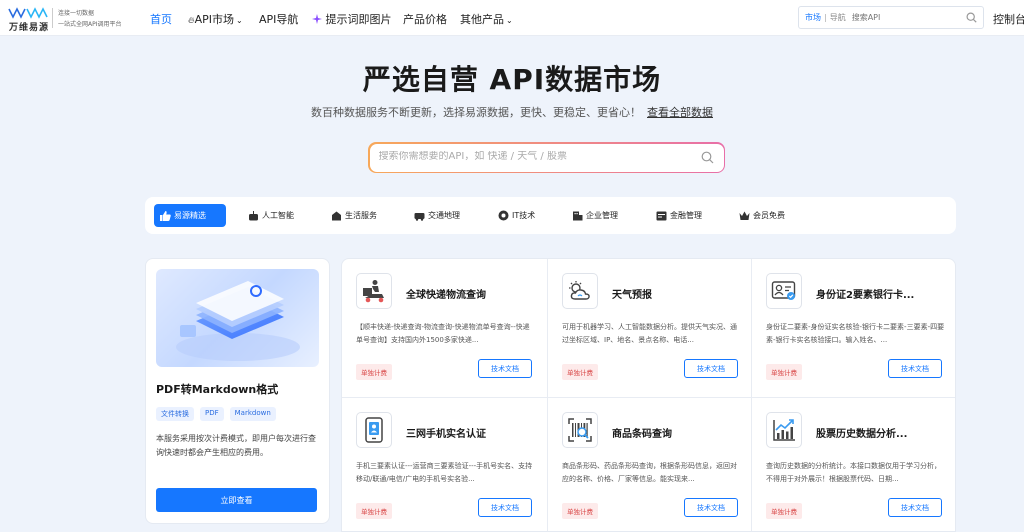 The width and height of the screenshot is (1024, 532). Describe the element at coordinates (476, 112) in the screenshot. I see `hero-subtitle-text: 数百种数据服务不断更新，选择易源数据，更快、更稳定、更省心！` at that location.